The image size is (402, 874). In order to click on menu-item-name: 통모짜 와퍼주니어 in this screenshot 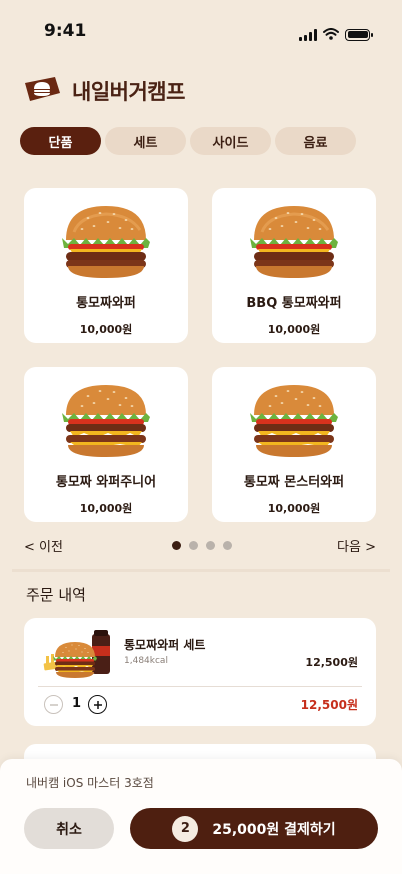, I will do `click(106, 482)`.